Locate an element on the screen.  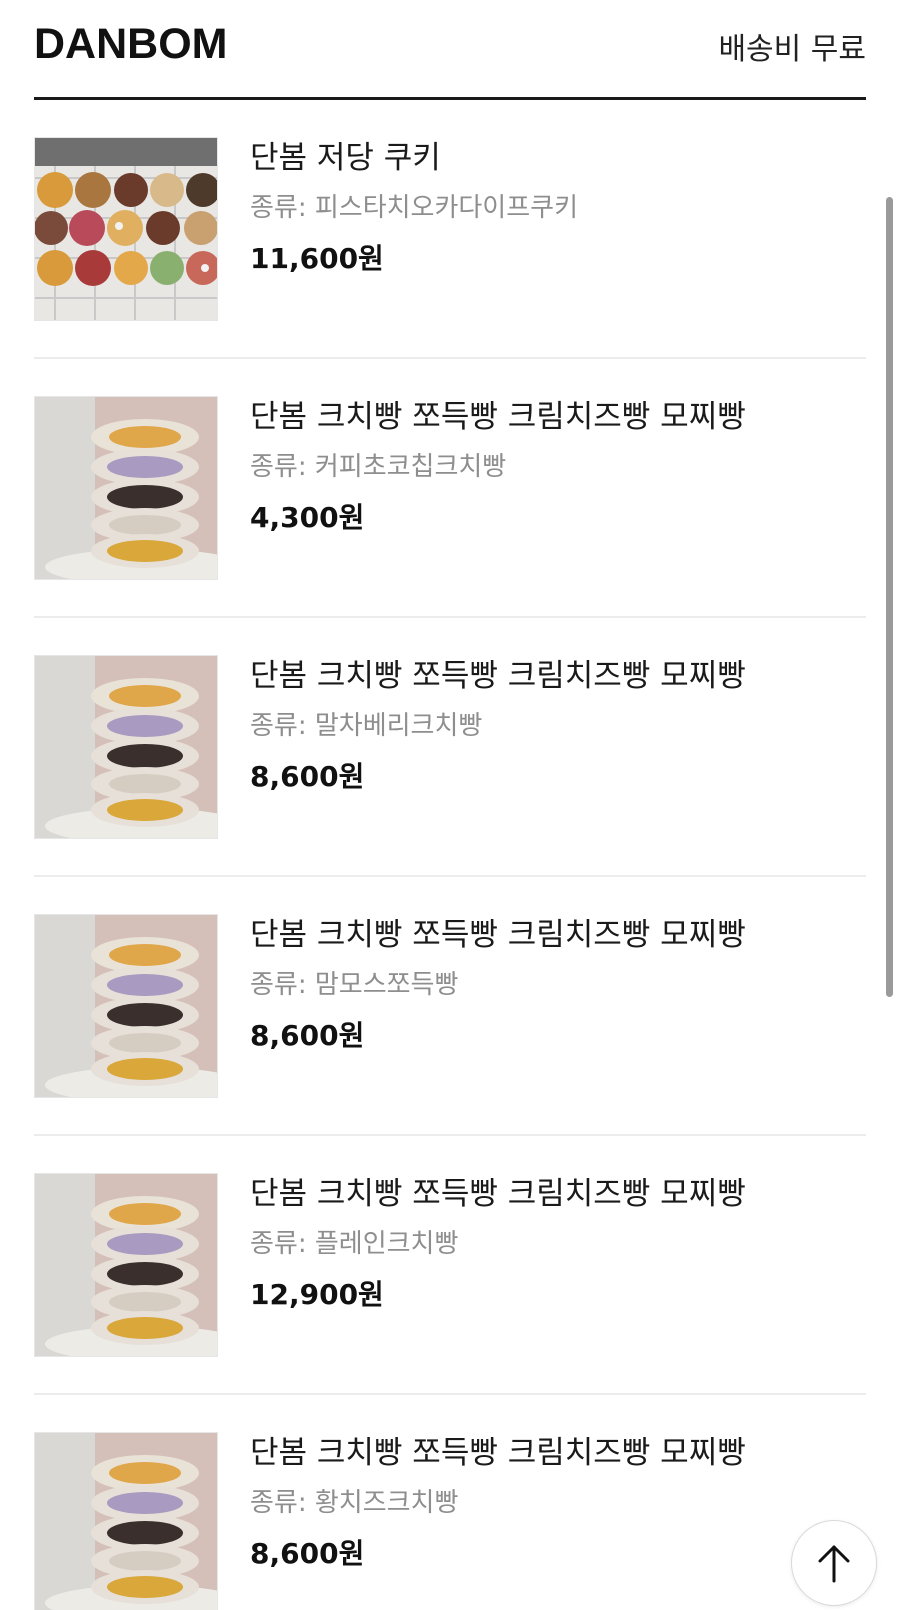
product-item: 단봄 크치빵 쪼득빵 크림치즈빵 모찌빵 종류: 맘모스쪼득빵 8,600원 is located at coordinates (450, 1006).